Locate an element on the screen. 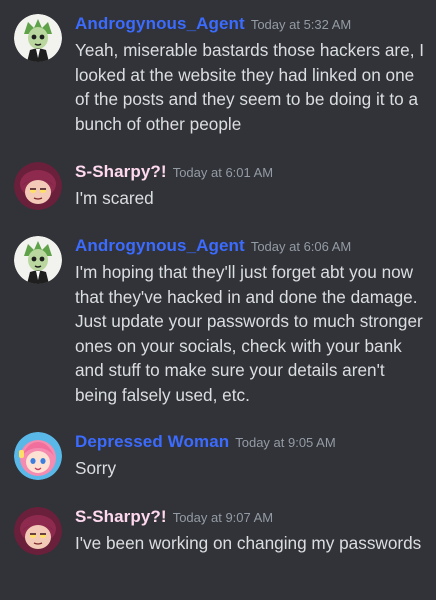 Image resolution: width=436 pixels, height=600 pixels. message-header: Depressed Woman Today at 9:05 AM is located at coordinates (205, 442).